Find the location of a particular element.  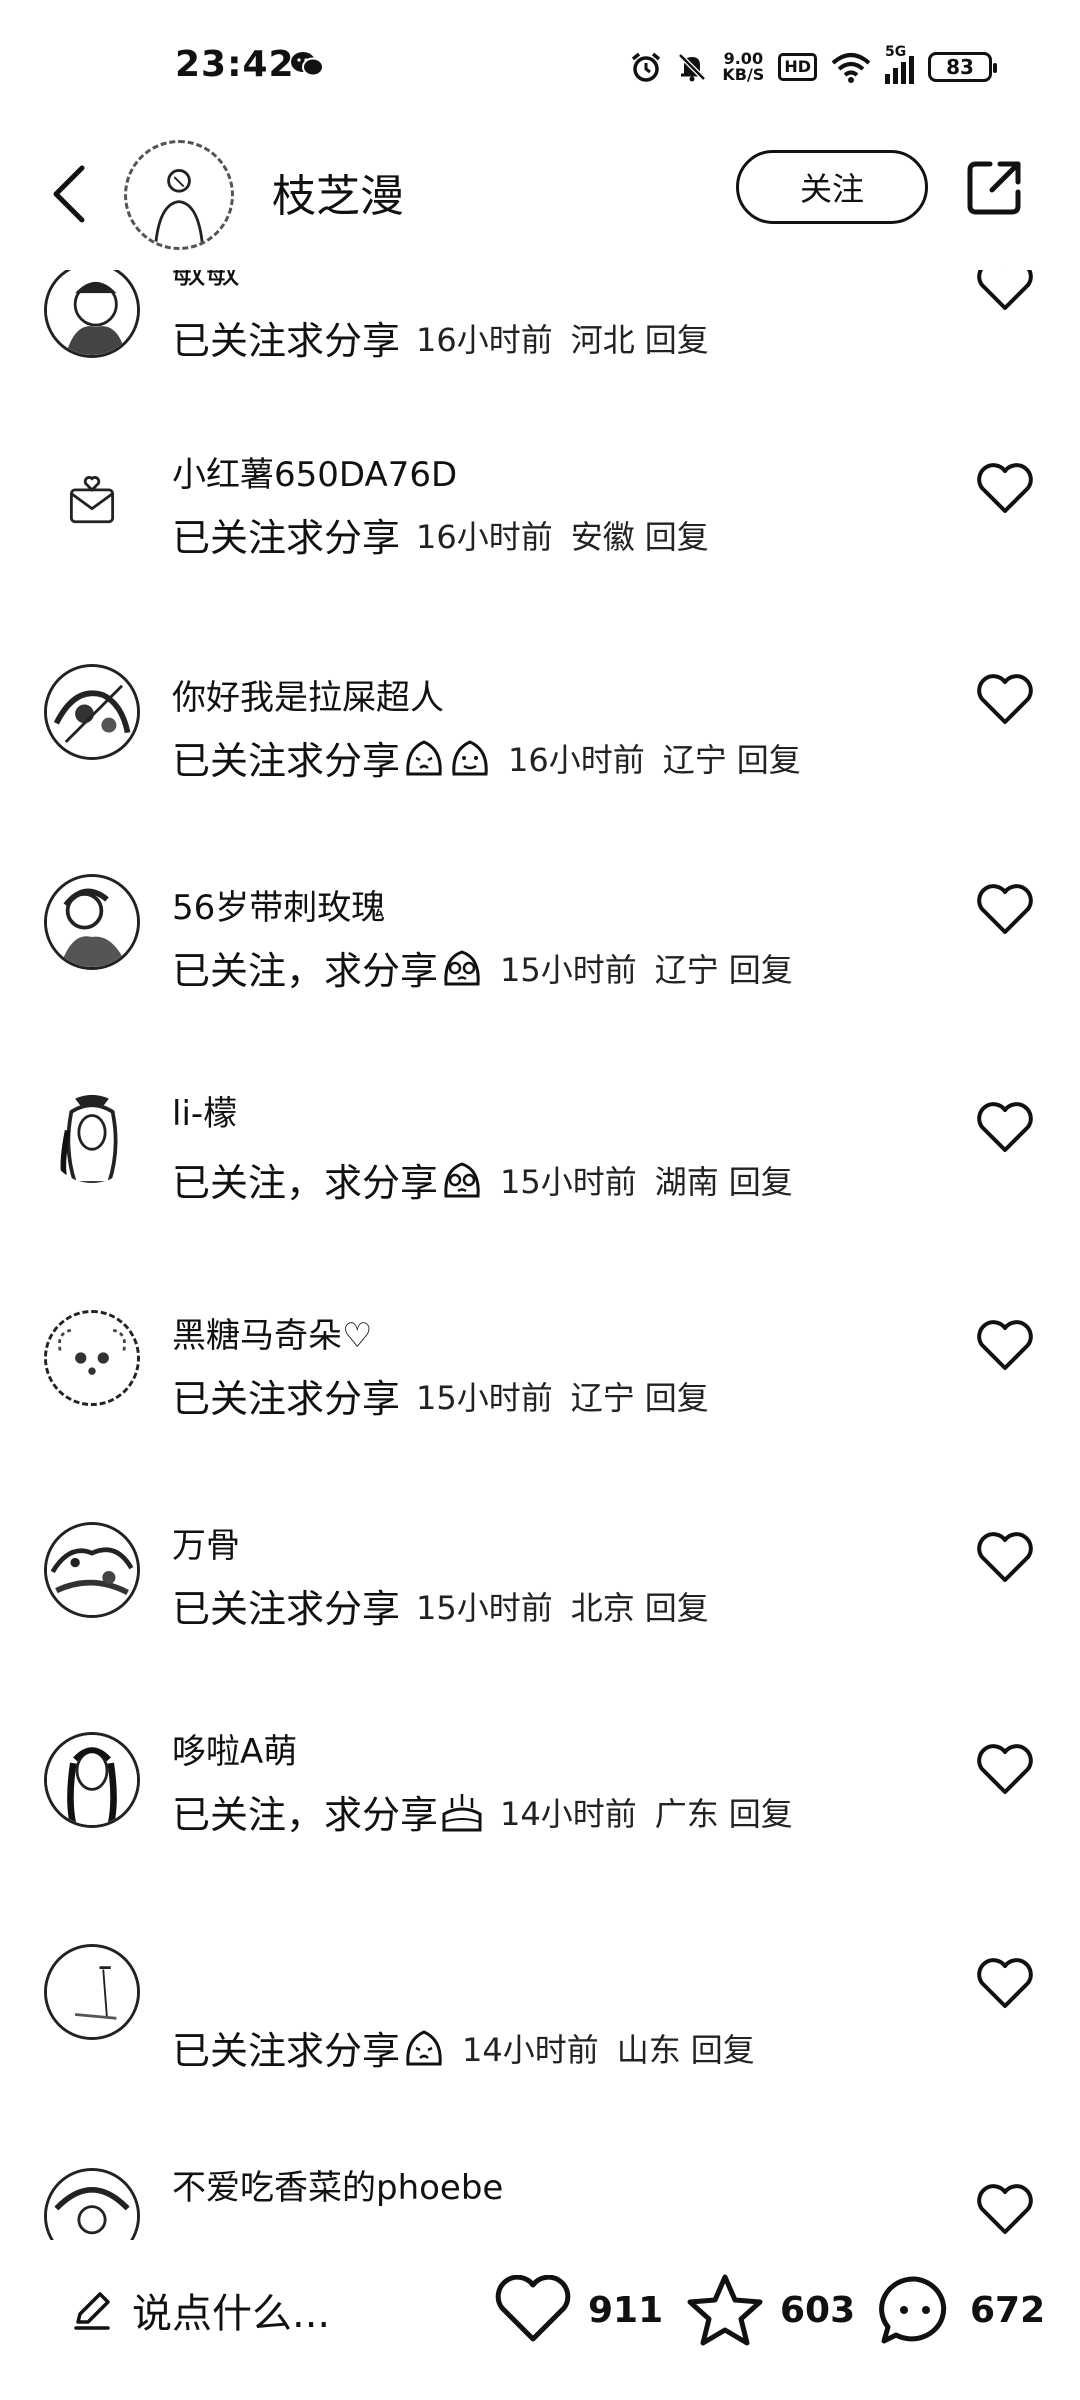

comment-item: 万骨 已关注求分享 15小时前 北京 回复 is located at coordinates (540, 1622).